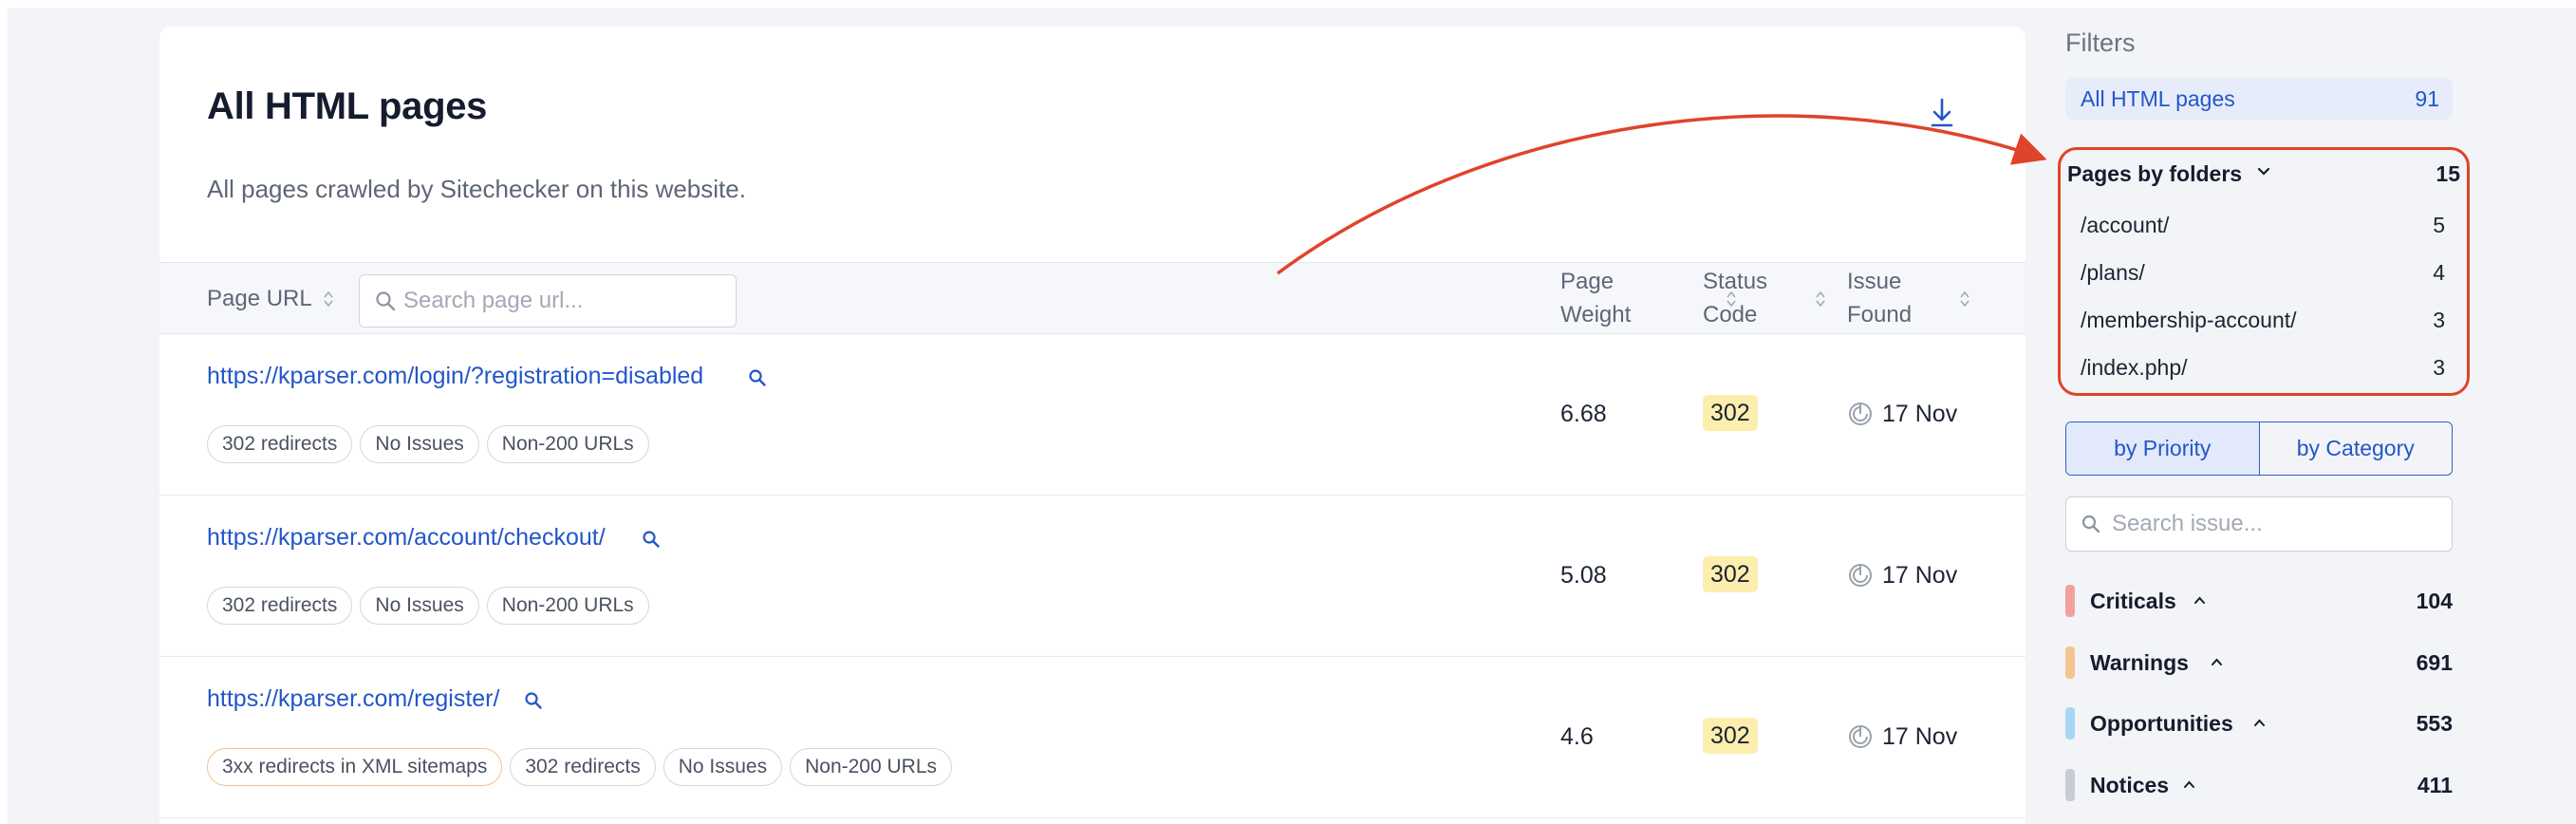 Image resolution: width=2576 pixels, height=824 pixels. I want to click on header-issue-found-line1: Issue, so click(1874, 281).